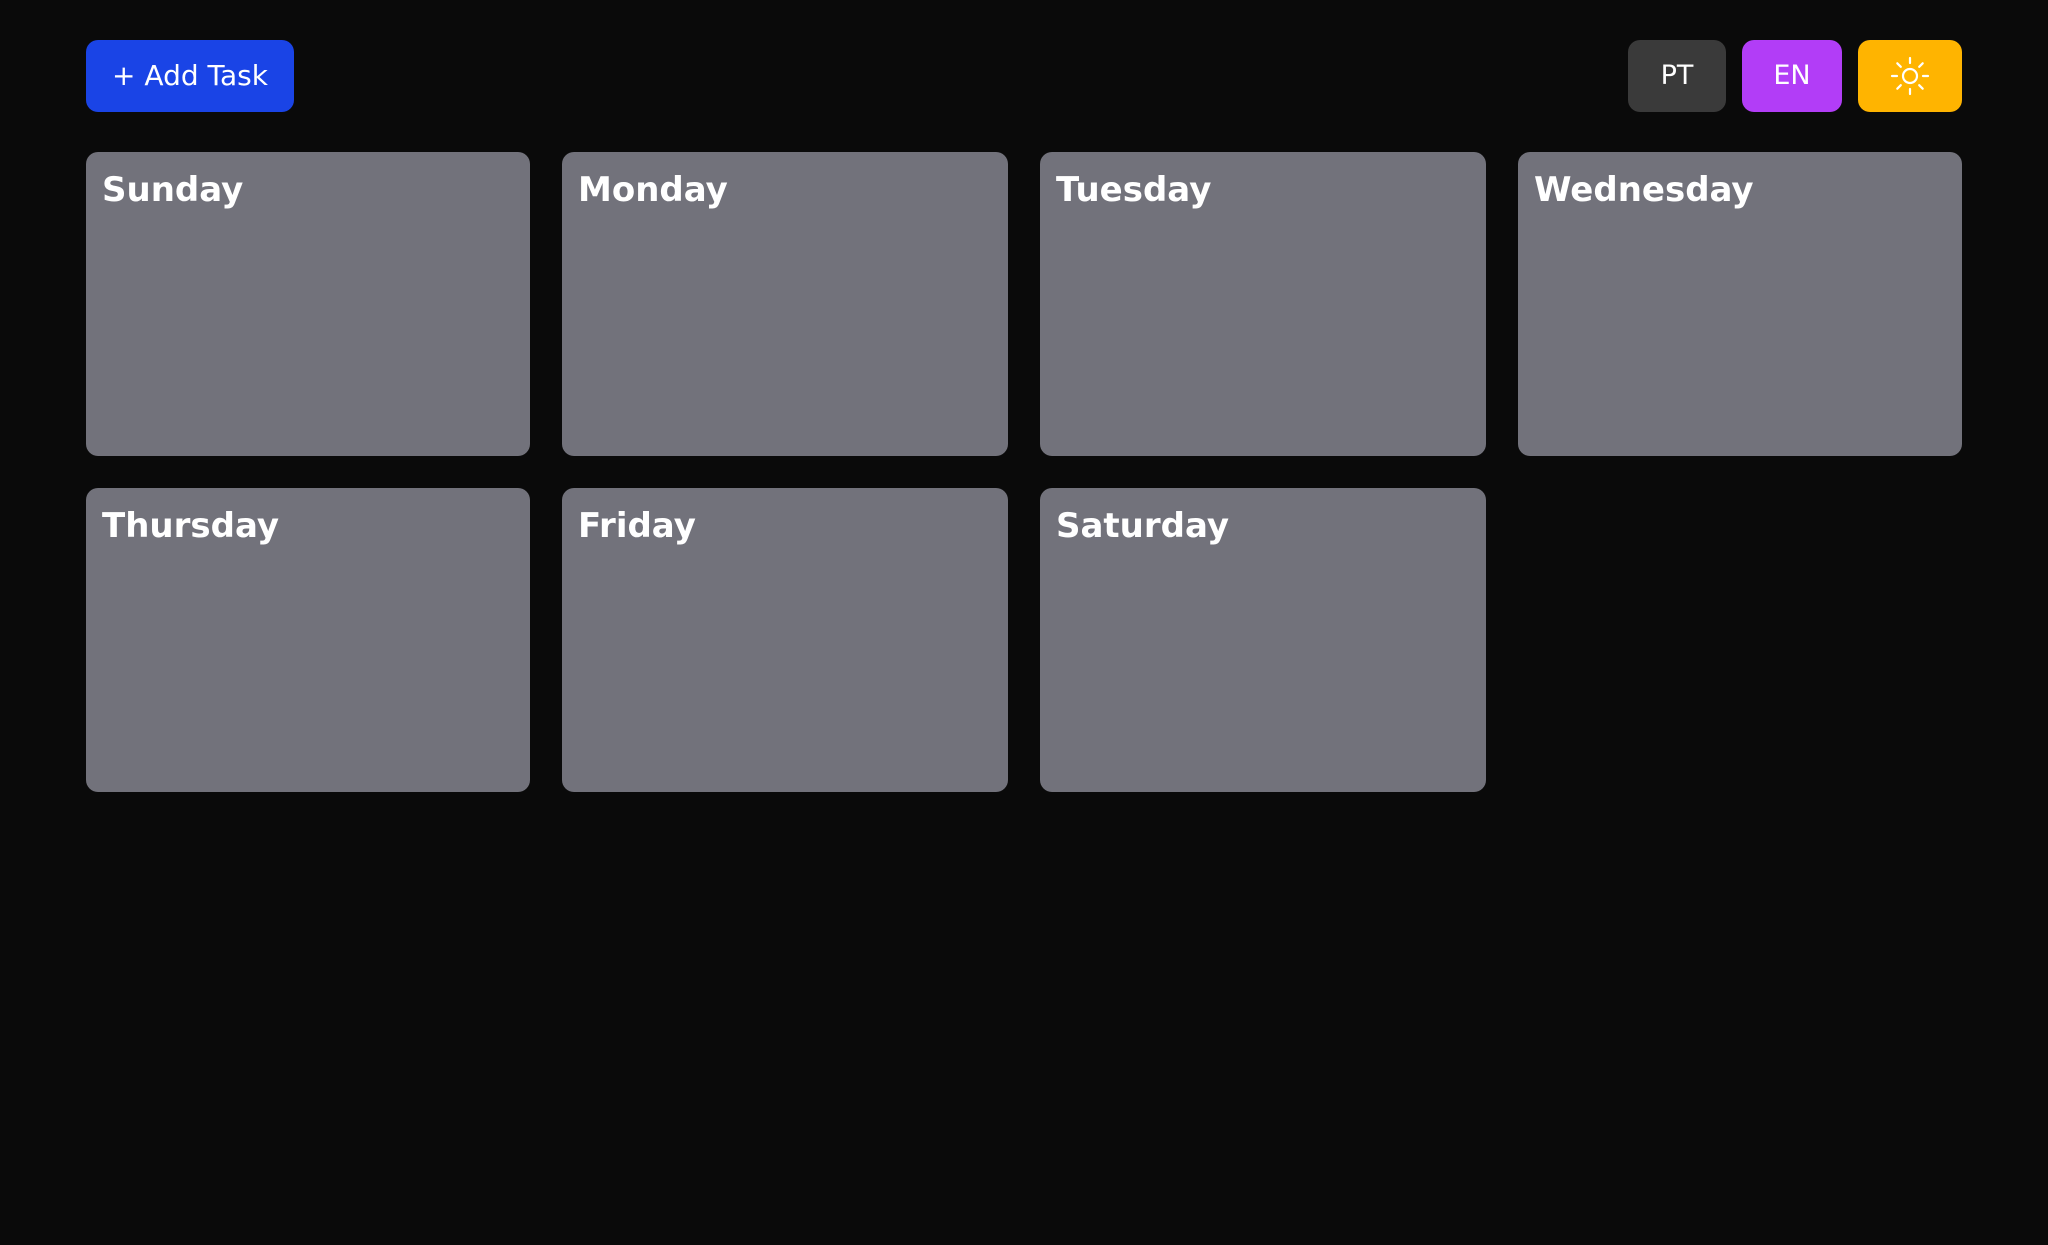 Image resolution: width=2048 pixels, height=1245 pixels. I want to click on day-card-monday: Monday, so click(785, 304).